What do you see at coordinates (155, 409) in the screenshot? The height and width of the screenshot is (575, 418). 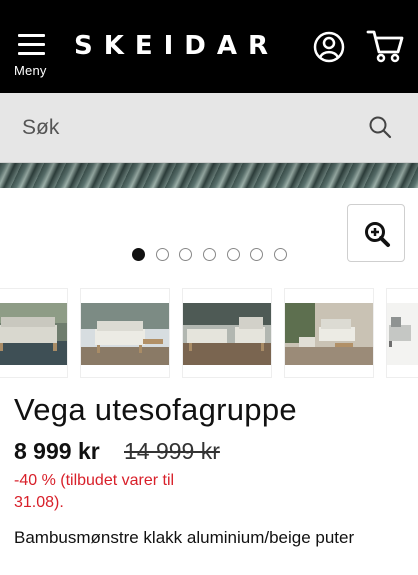 I see `product-title: Vega utesofagruppe` at bounding box center [155, 409].